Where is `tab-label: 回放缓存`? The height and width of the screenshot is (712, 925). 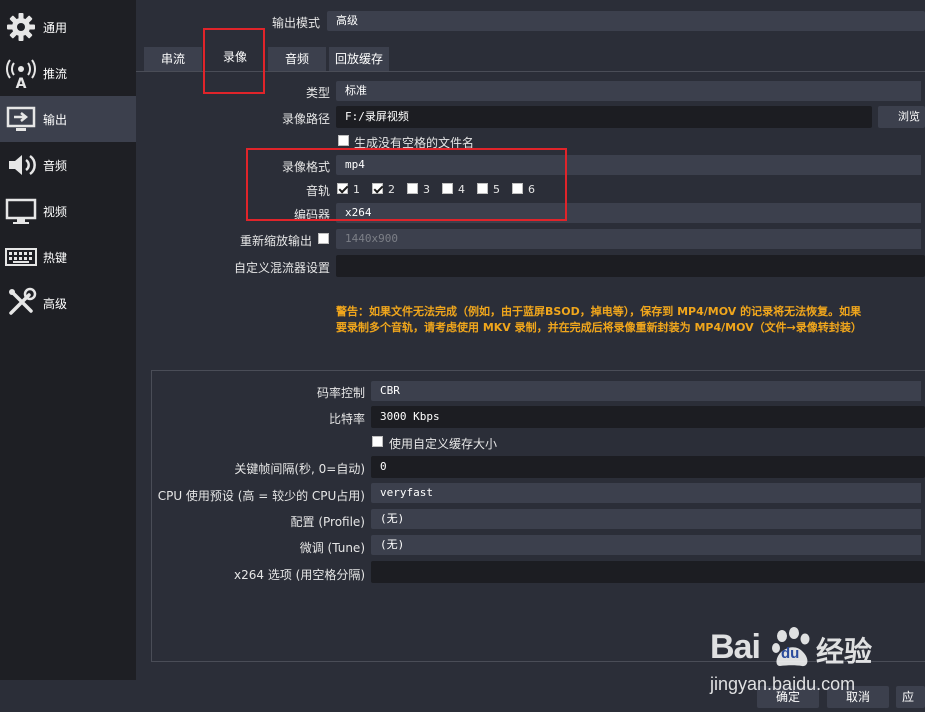
tab-label: 回放缓存 is located at coordinates (358, 59).